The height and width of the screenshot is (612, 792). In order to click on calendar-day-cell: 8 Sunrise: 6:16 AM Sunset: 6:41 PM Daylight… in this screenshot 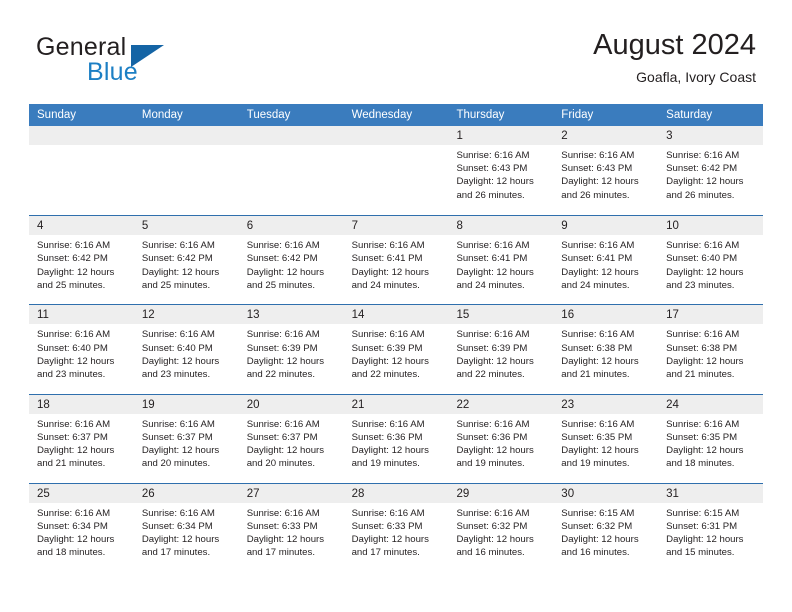, I will do `click(501, 260)`.